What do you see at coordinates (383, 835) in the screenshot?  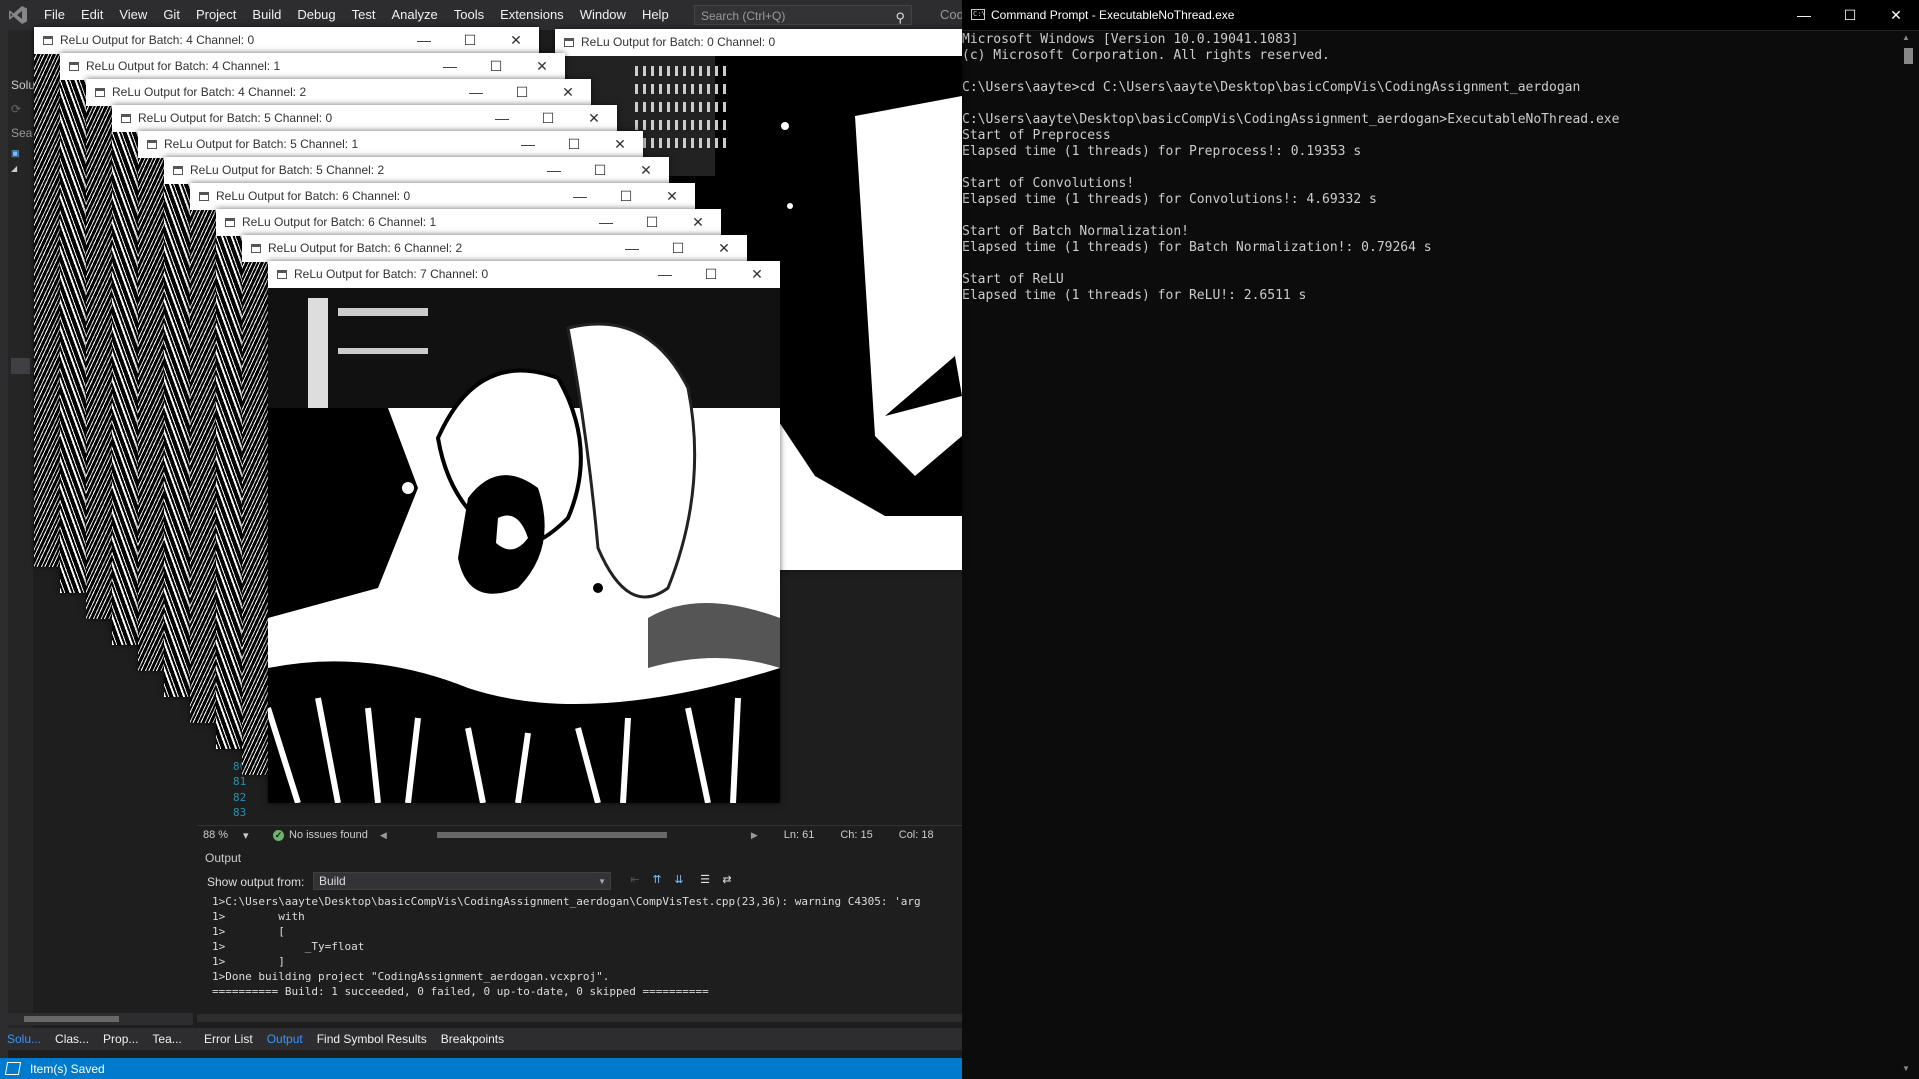 I see `scroll-left-icon: ◀` at bounding box center [383, 835].